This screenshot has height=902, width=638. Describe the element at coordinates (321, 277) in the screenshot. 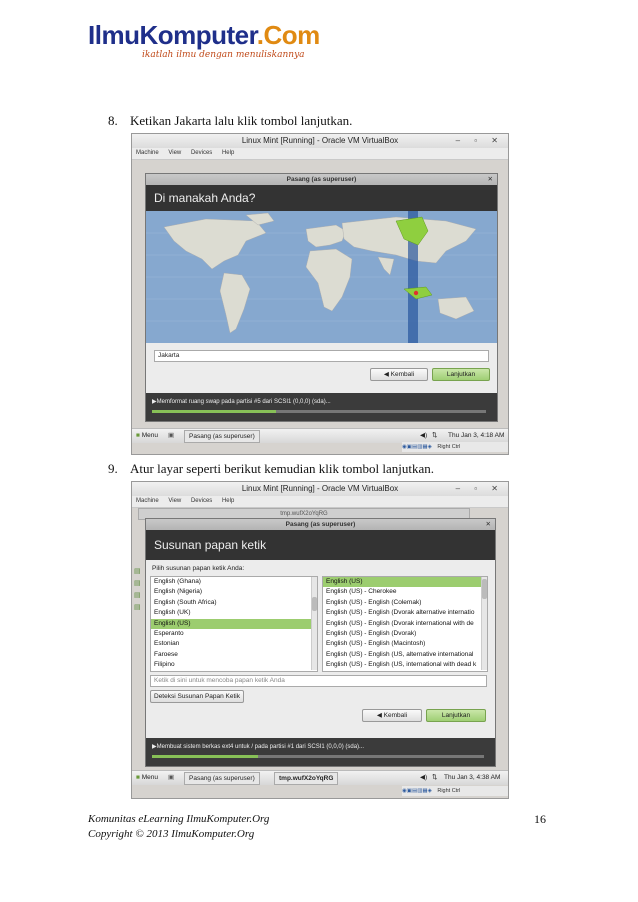

I see `timezone-world-map` at that location.